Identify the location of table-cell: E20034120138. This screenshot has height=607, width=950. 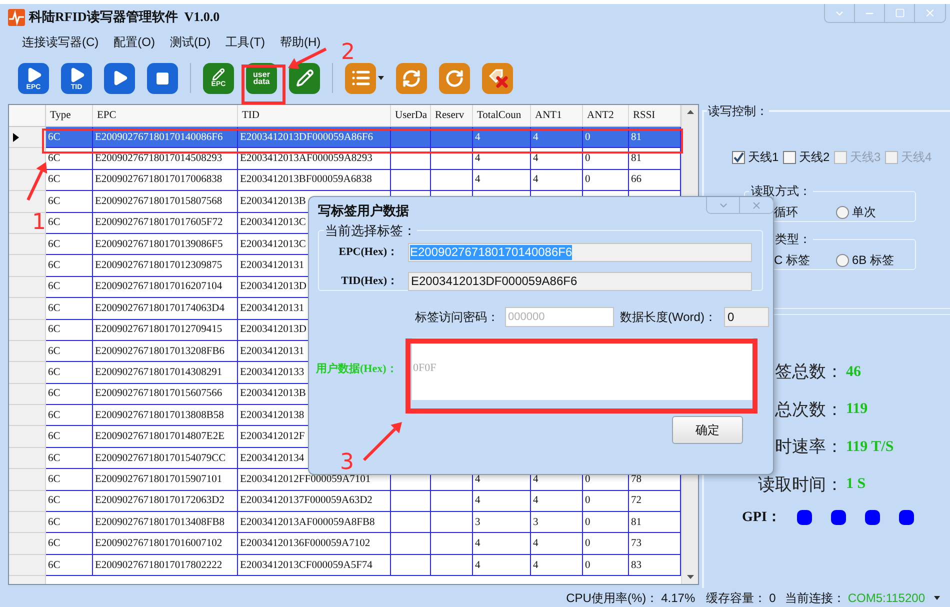
(272, 415).